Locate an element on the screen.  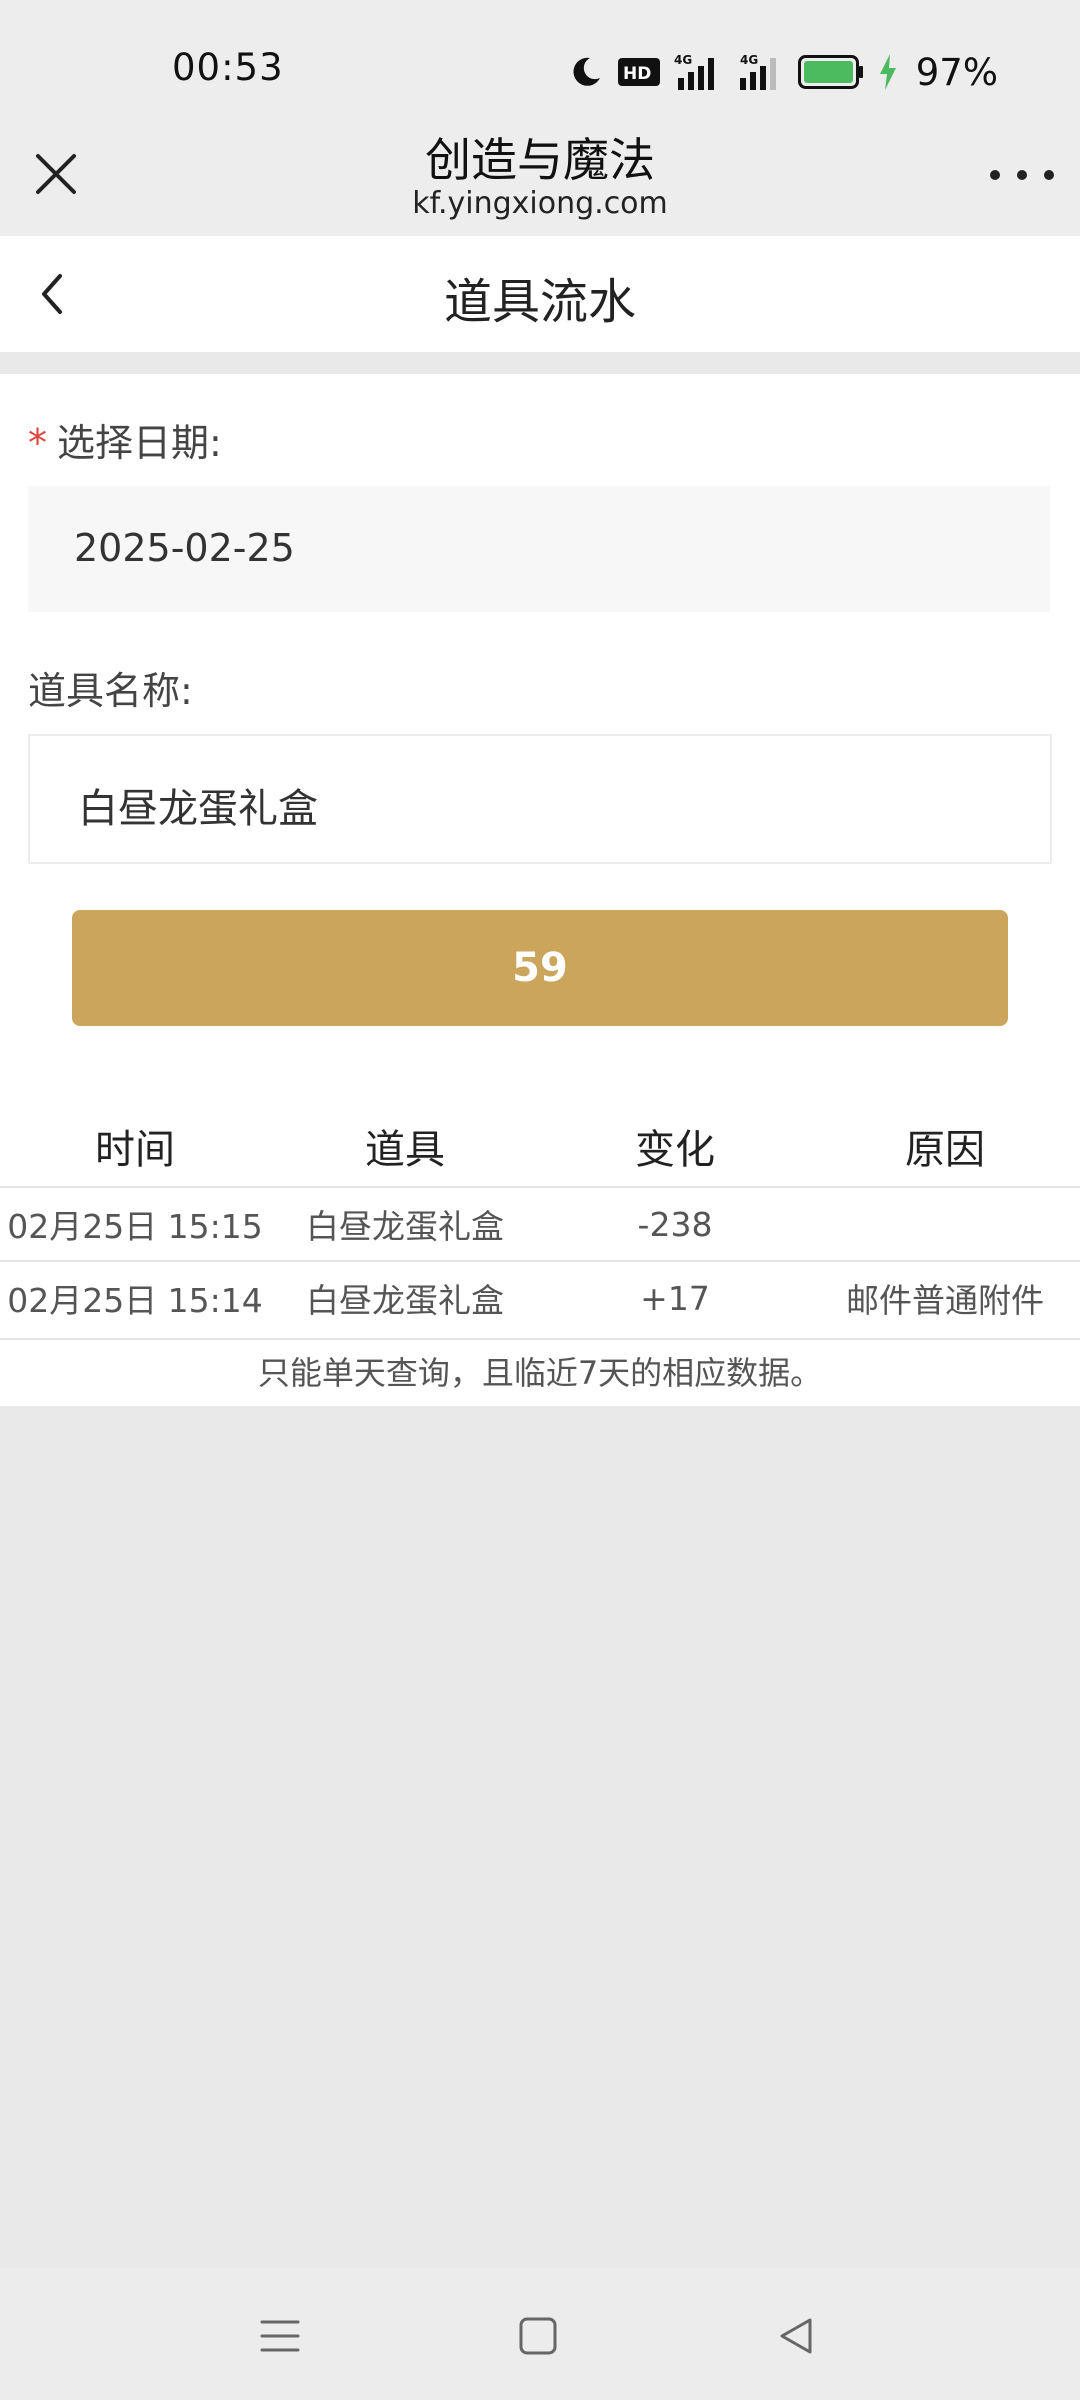
system-nav-bar is located at coordinates (540, 2334).